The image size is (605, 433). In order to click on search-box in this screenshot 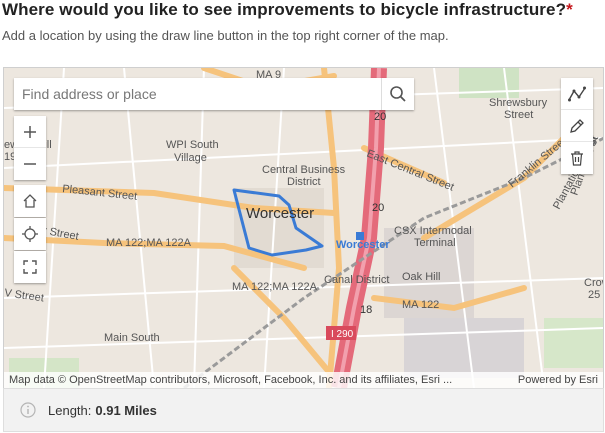, I will do `click(214, 94)`.